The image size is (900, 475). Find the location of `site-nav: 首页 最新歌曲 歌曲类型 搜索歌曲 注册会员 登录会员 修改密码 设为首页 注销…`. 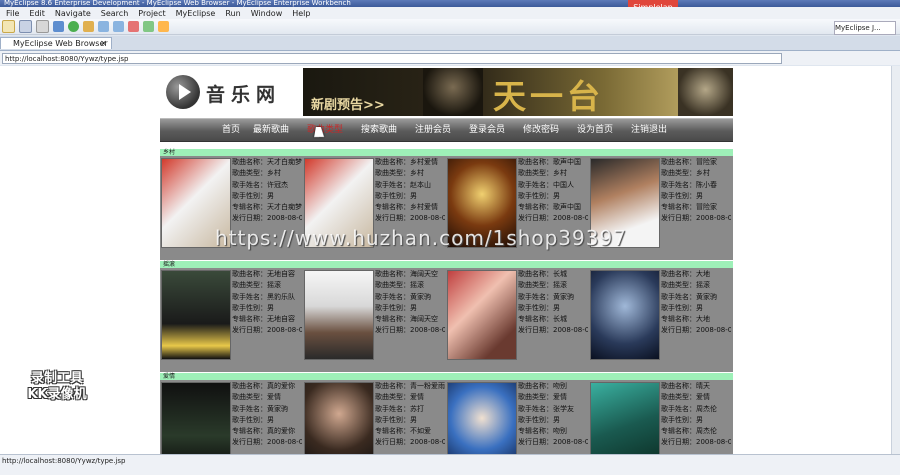

site-nav: 首页 最新歌曲 歌曲类型 搜索歌曲 注册会员 登录会员 修改密码 设为首页 注销… is located at coordinates (446, 130).